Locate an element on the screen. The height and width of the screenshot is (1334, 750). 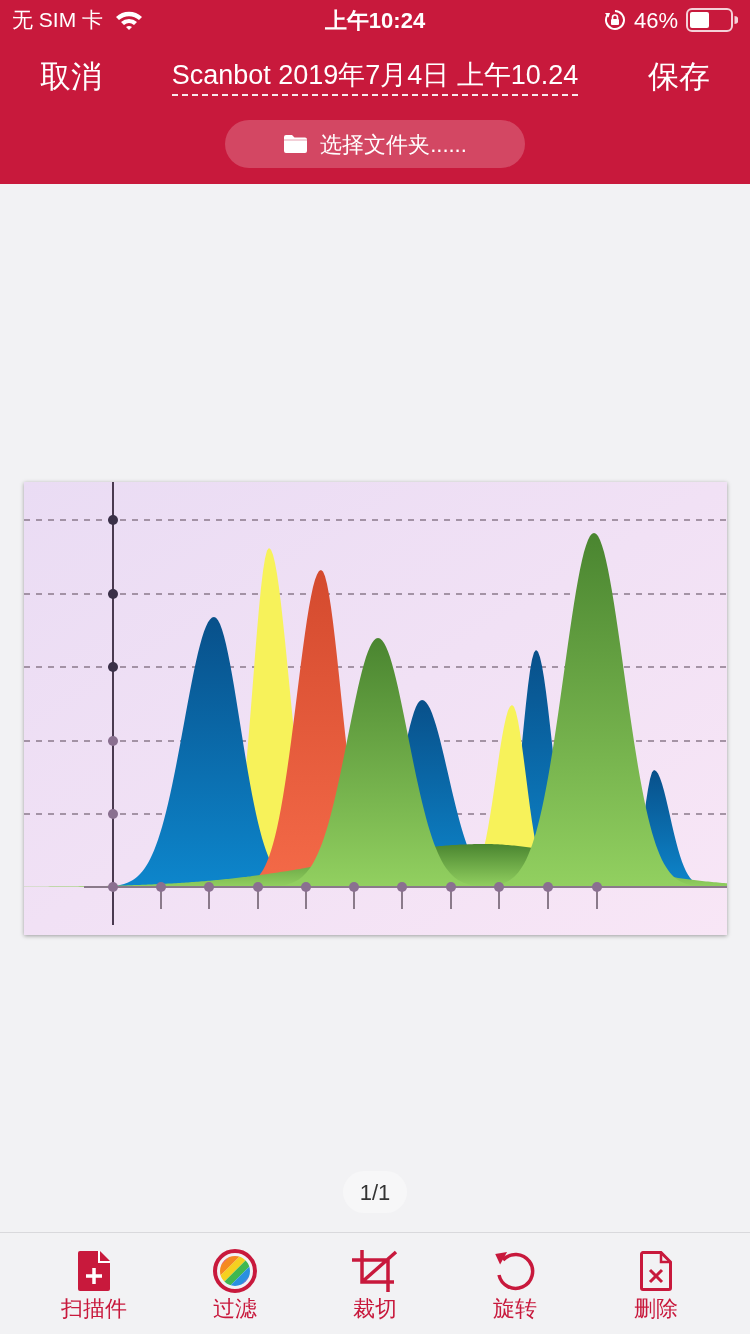
battery-icon is located at coordinates (712, 20).